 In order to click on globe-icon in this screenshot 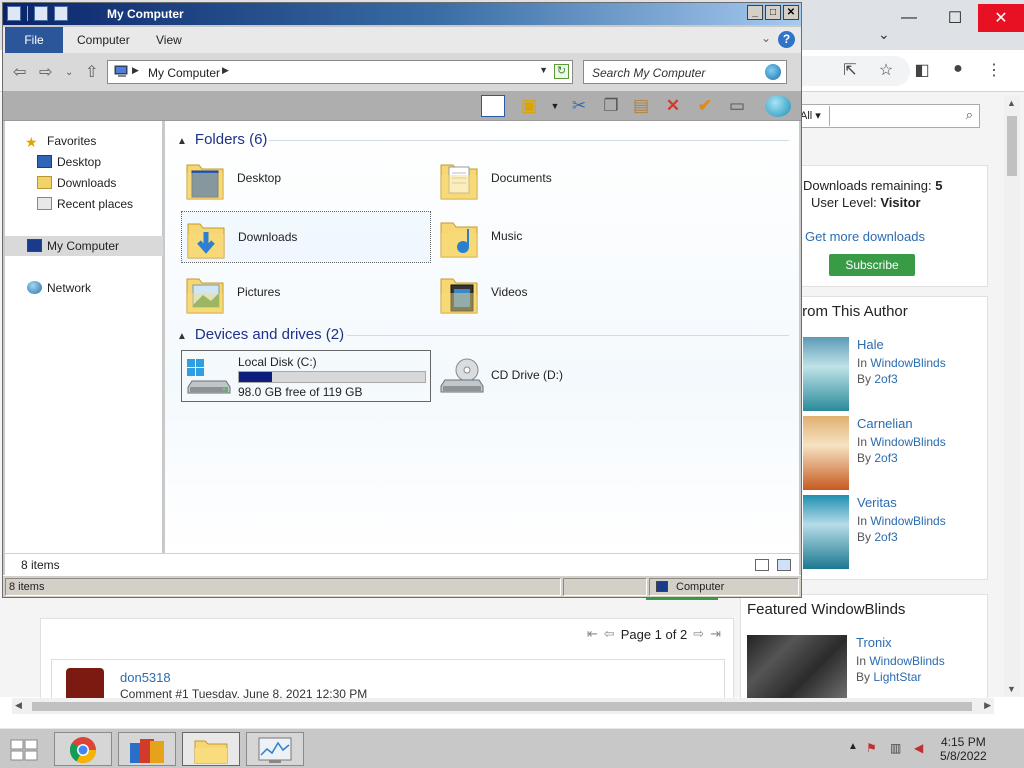, I will do `click(778, 106)`.